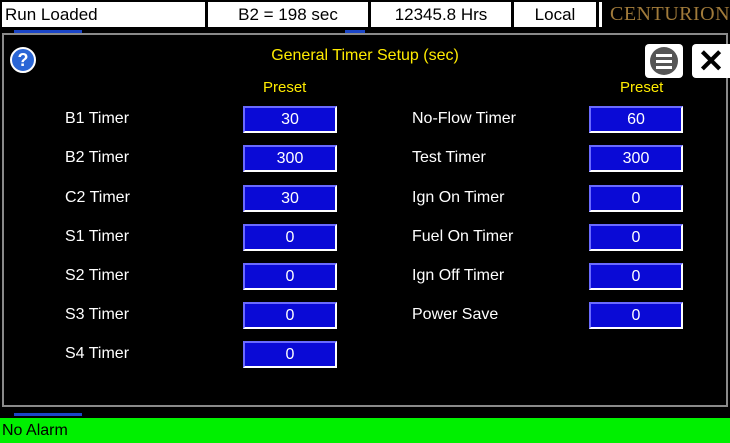 The height and width of the screenshot is (443, 730). I want to click on active-timer-readout: B2 = 198 sec, so click(288, 14).